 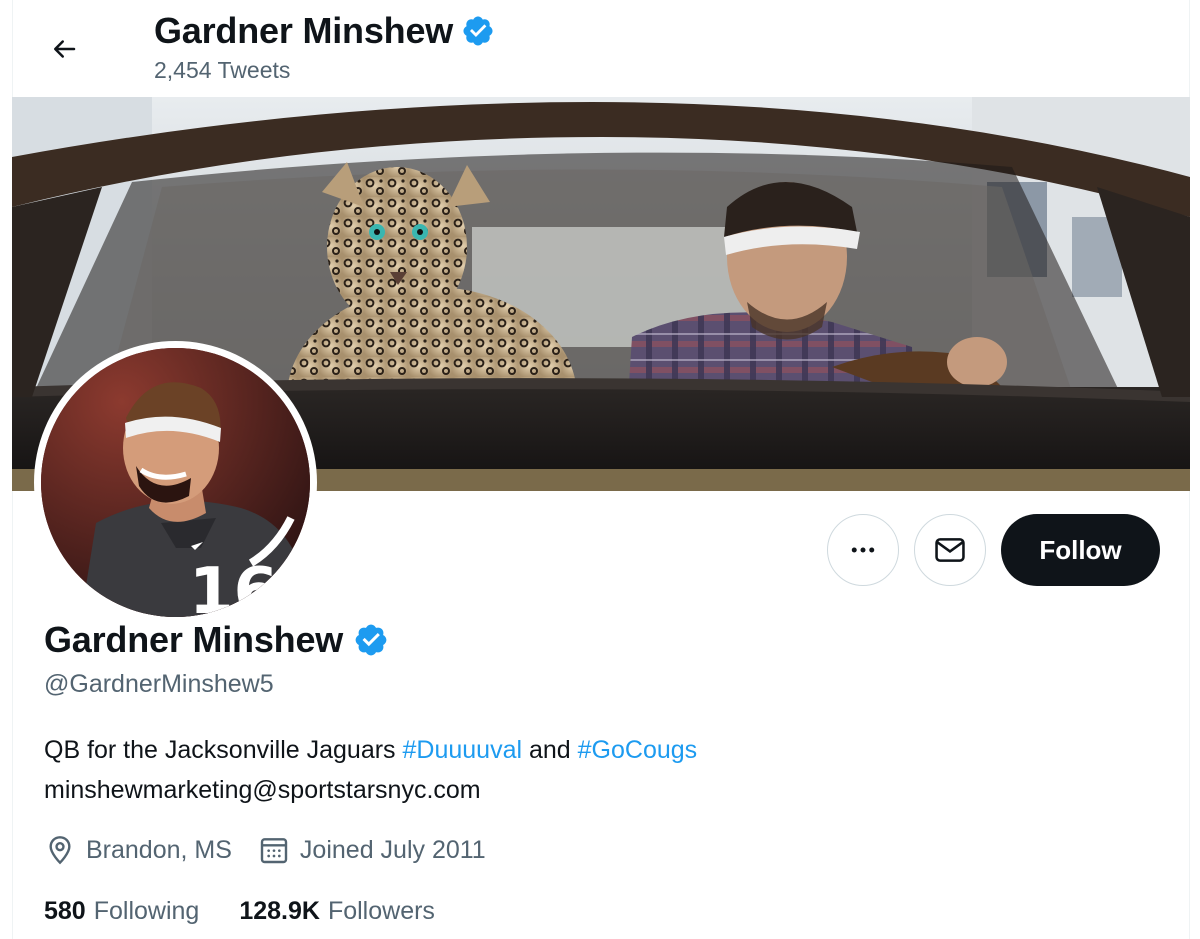 I want to click on following-count: 580, so click(x=65, y=911).